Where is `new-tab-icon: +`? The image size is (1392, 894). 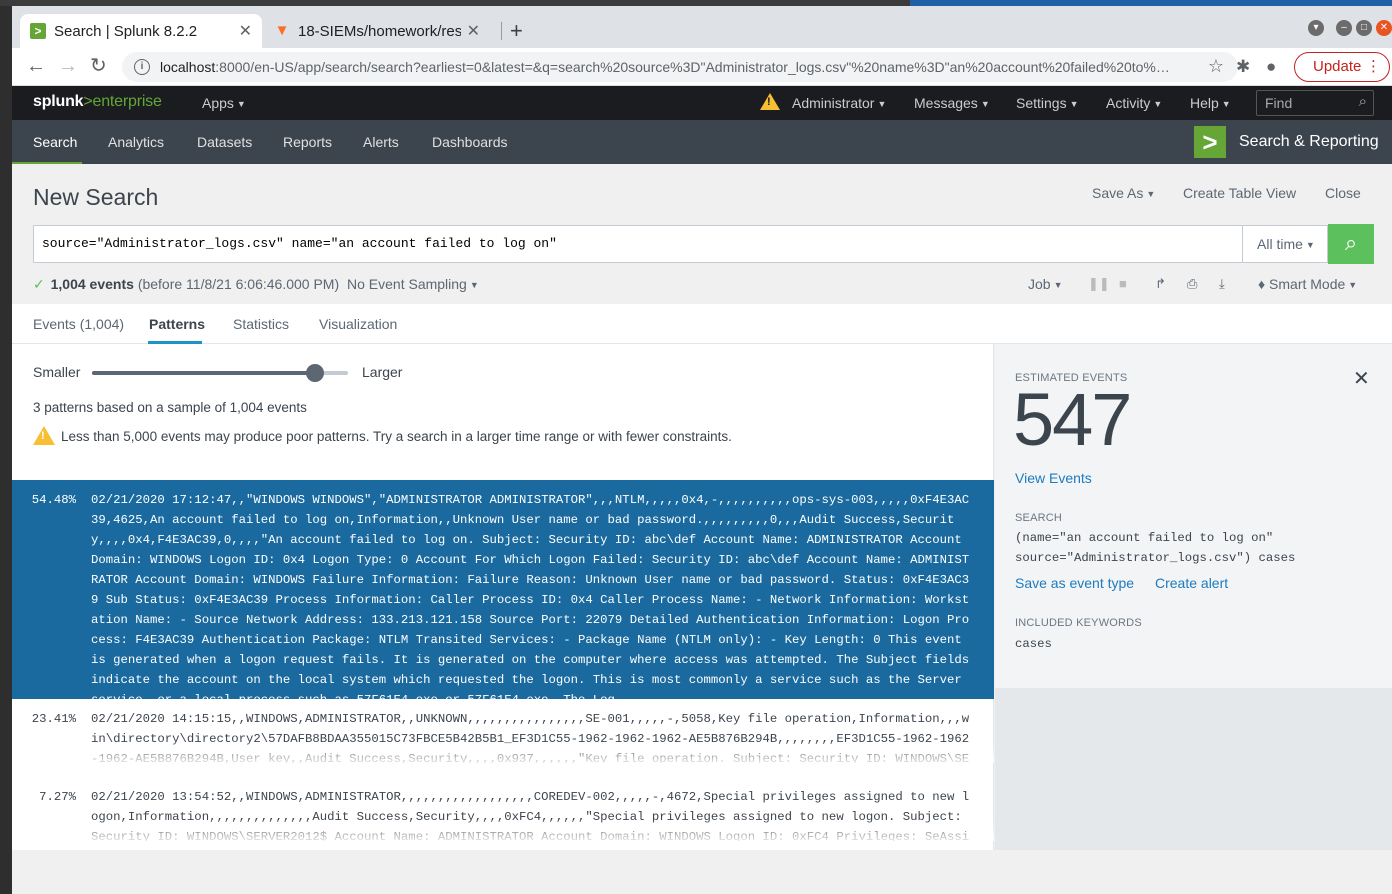
new-tab-icon: + is located at coordinates (516, 31).